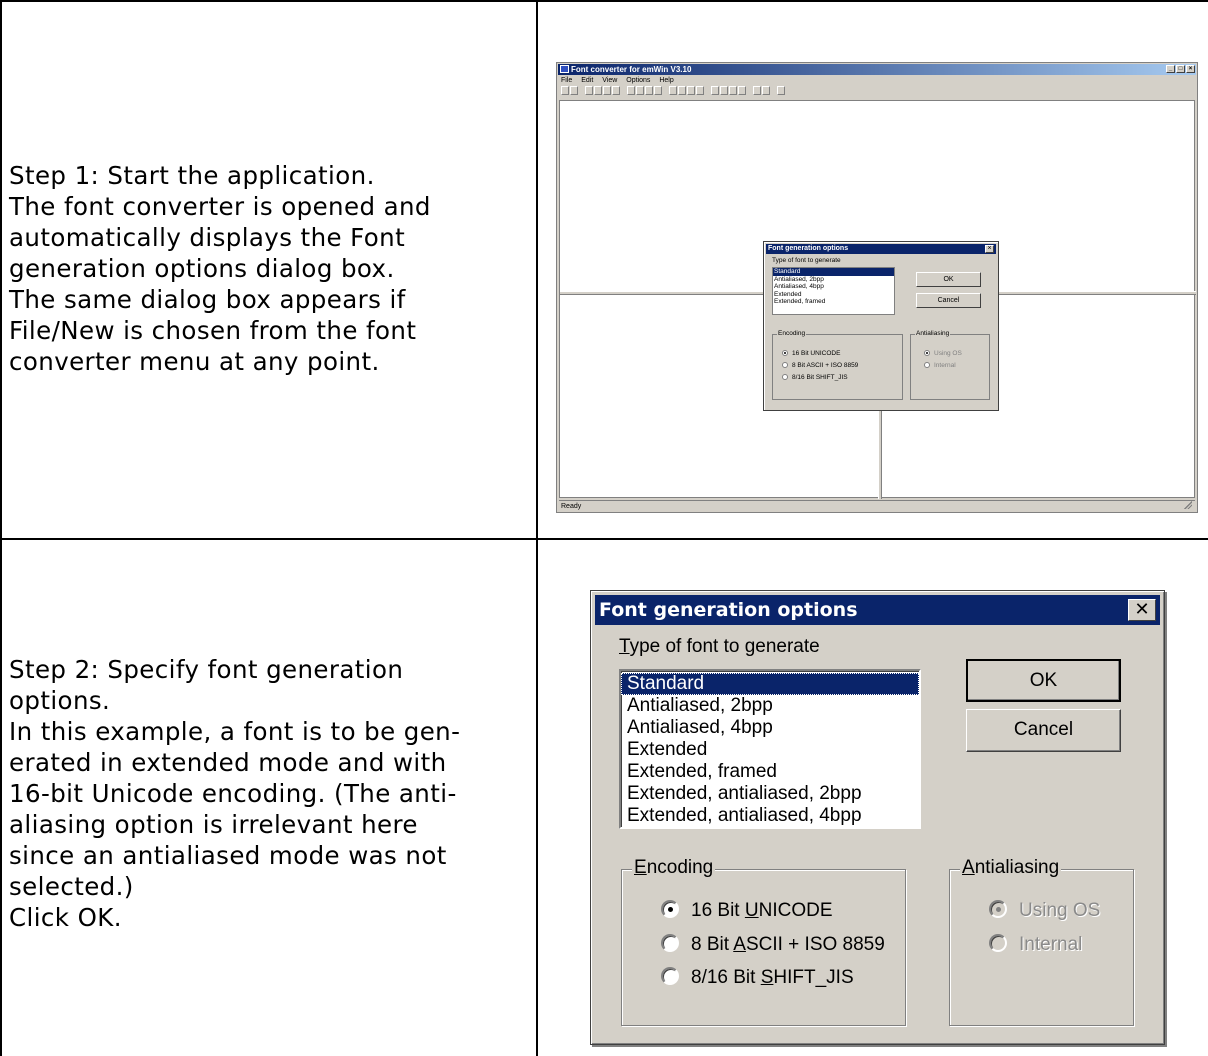 This screenshot has width=1208, height=1056. I want to click on radio-label: HIFT_JIS, so click(813, 977).